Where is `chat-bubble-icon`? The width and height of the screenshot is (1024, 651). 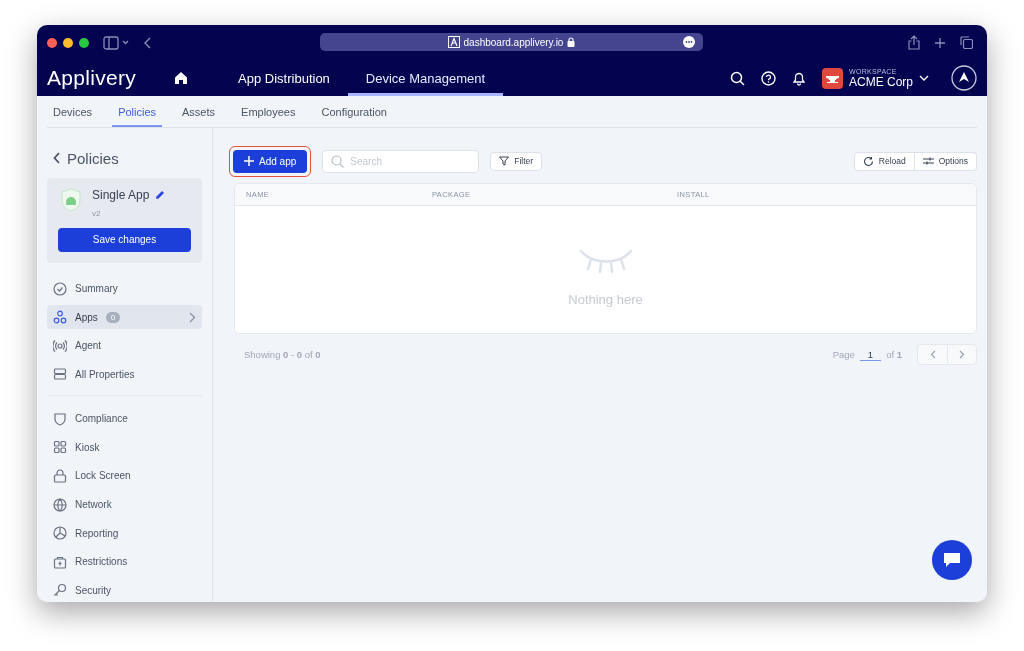 chat-bubble-icon is located at coordinates (952, 560).